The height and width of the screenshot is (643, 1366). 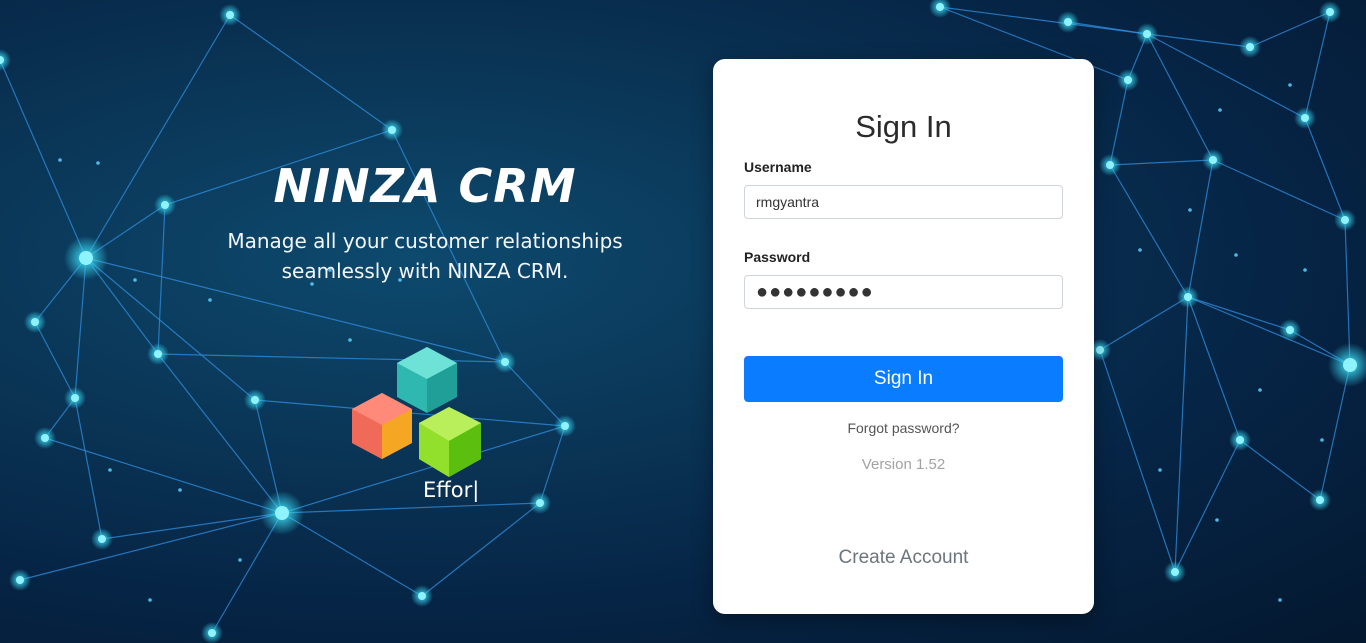 What do you see at coordinates (903, 292) in the screenshot?
I see `password-input` at bounding box center [903, 292].